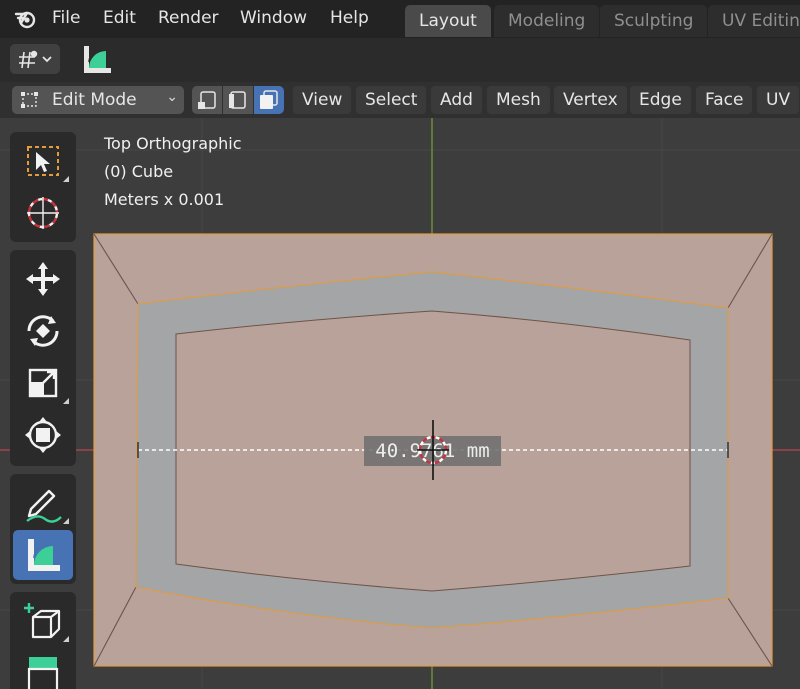 This screenshot has width=800, height=689. Describe the element at coordinates (391, 100) in the screenshot. I see `menu-select: Select` at that location.